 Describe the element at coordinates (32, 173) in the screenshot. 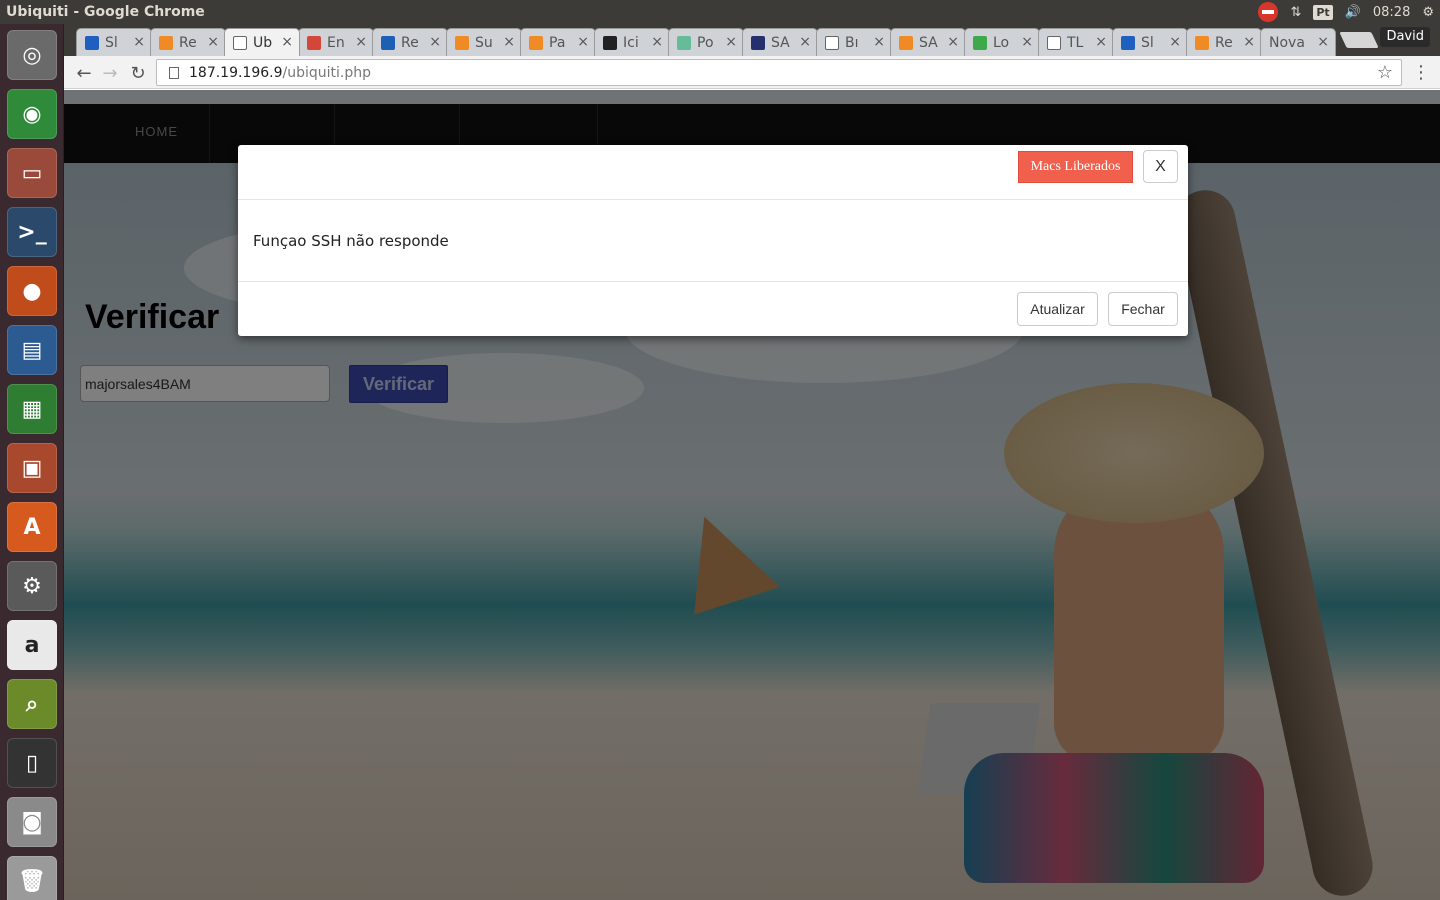

I see `files-icon: ▭` at that location.